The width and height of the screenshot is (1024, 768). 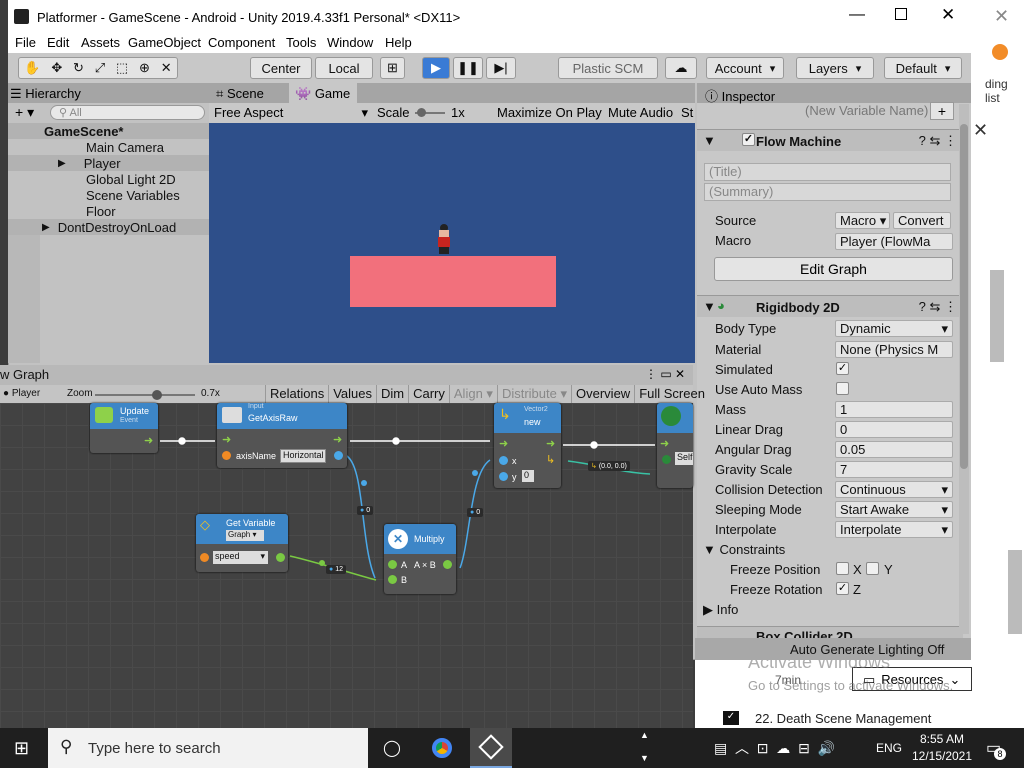 I want to click on use-auto-mass-checkbox, so click(x=842, y=388).